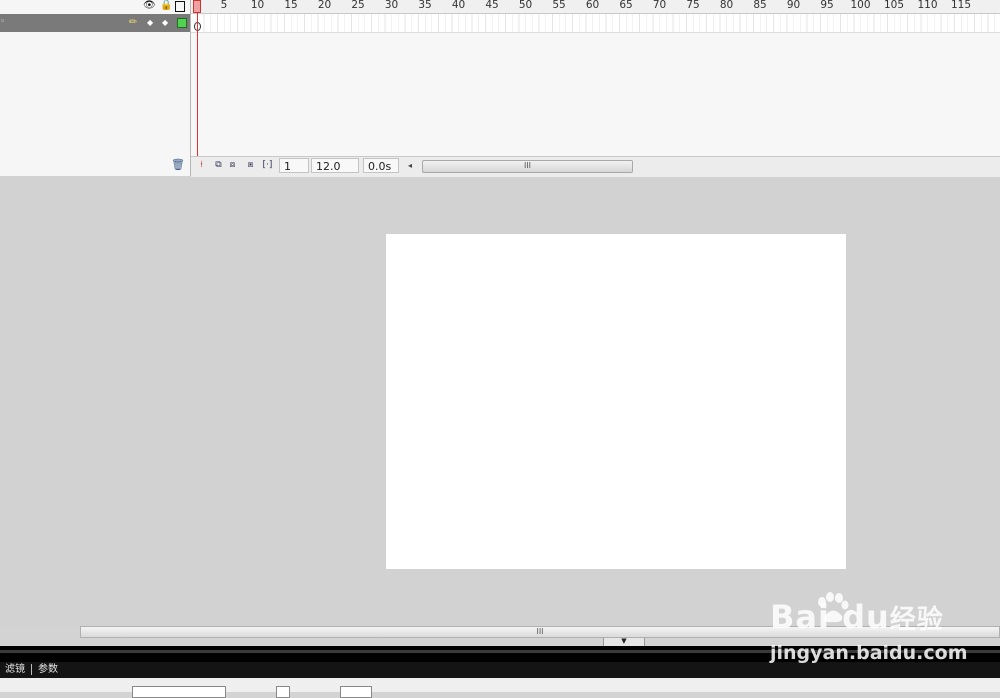 The image size is (1000, 698). Describe the element at coordinates (894, 5) in the screenshot. I see `ruler-label: 105` at that location.